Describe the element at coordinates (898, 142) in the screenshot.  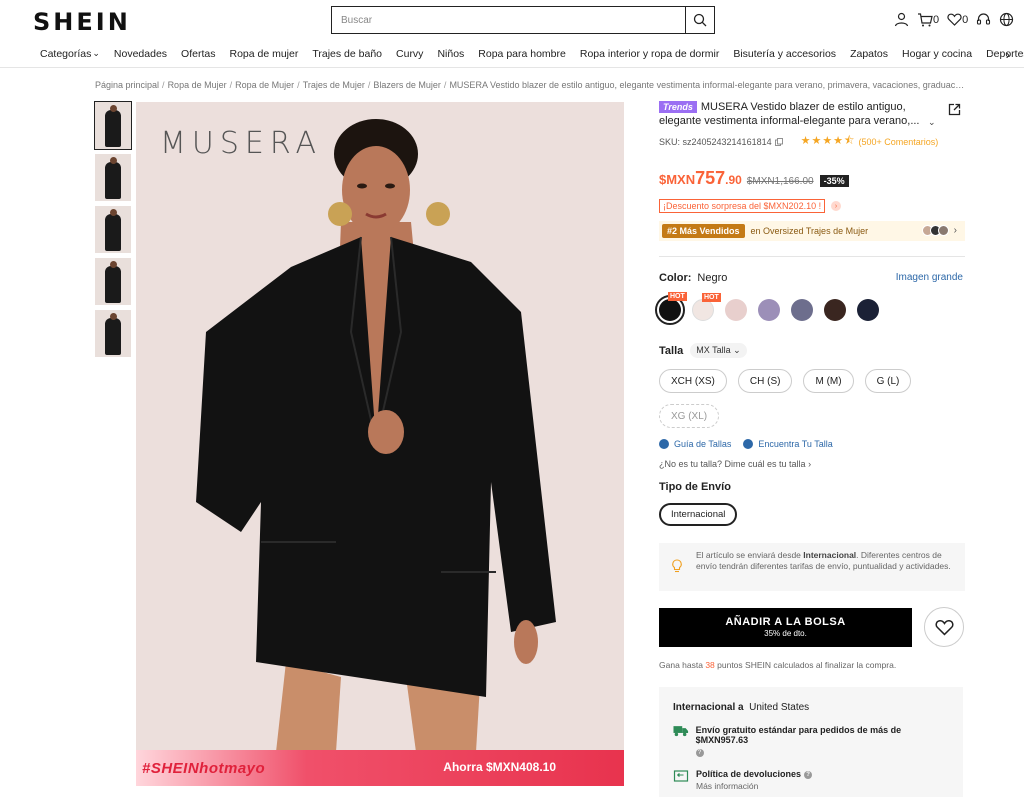
I see `reviews-link: (500+ Comentarios)` at that location.